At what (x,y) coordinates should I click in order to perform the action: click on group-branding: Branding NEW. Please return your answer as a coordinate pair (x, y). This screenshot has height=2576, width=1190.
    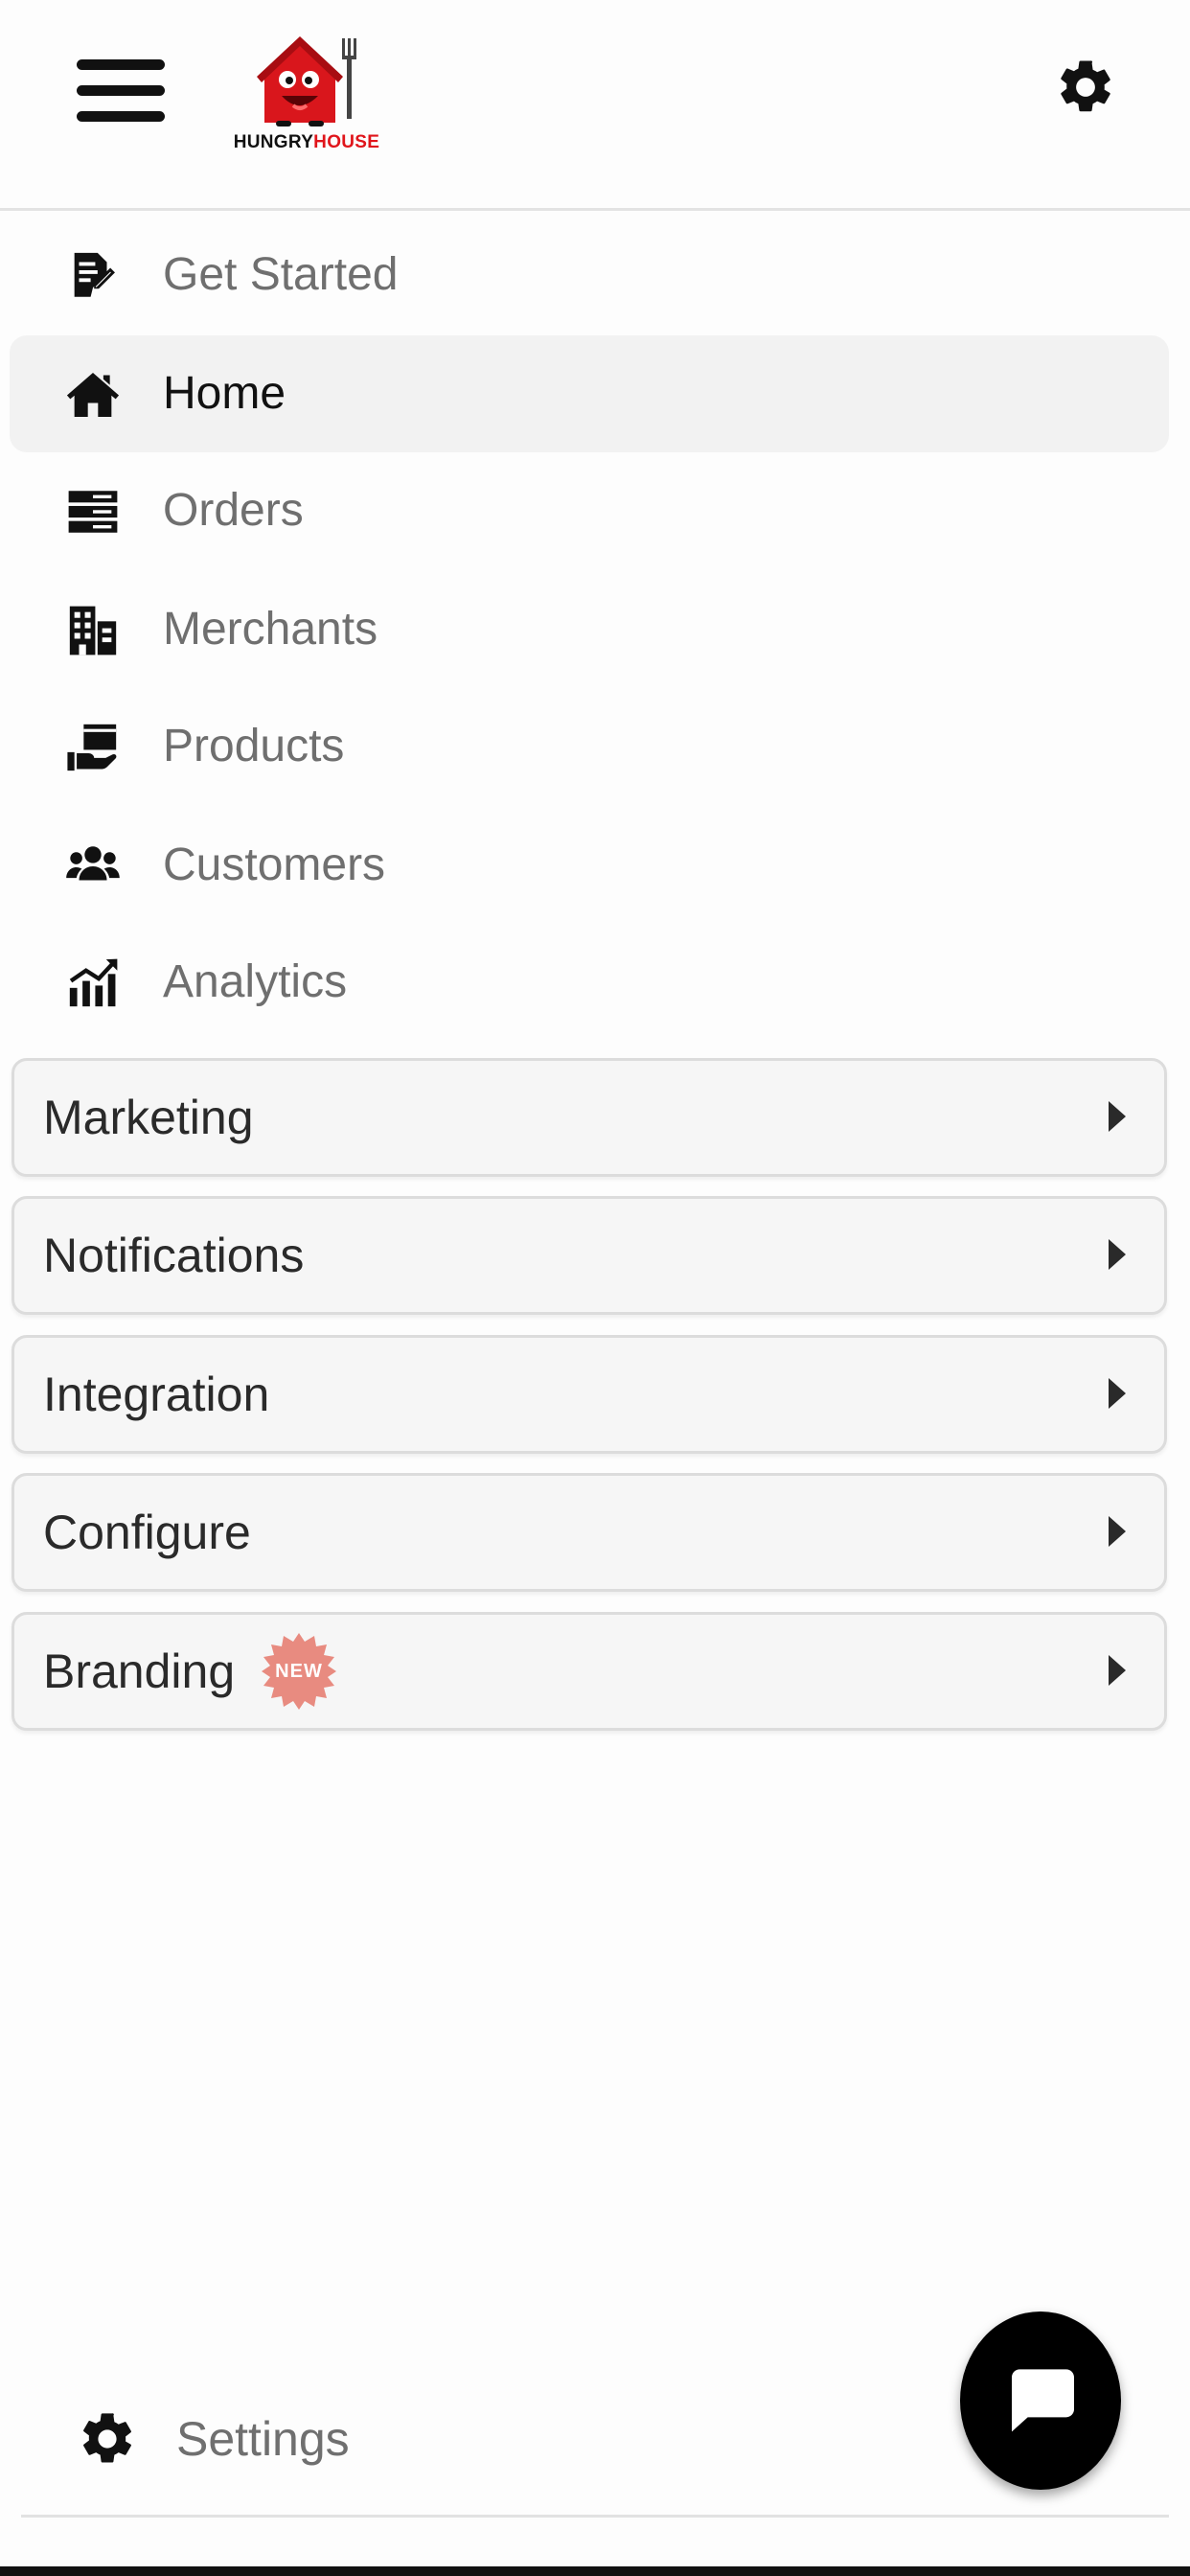
    Looking at the image, I should click on (589, 1671).